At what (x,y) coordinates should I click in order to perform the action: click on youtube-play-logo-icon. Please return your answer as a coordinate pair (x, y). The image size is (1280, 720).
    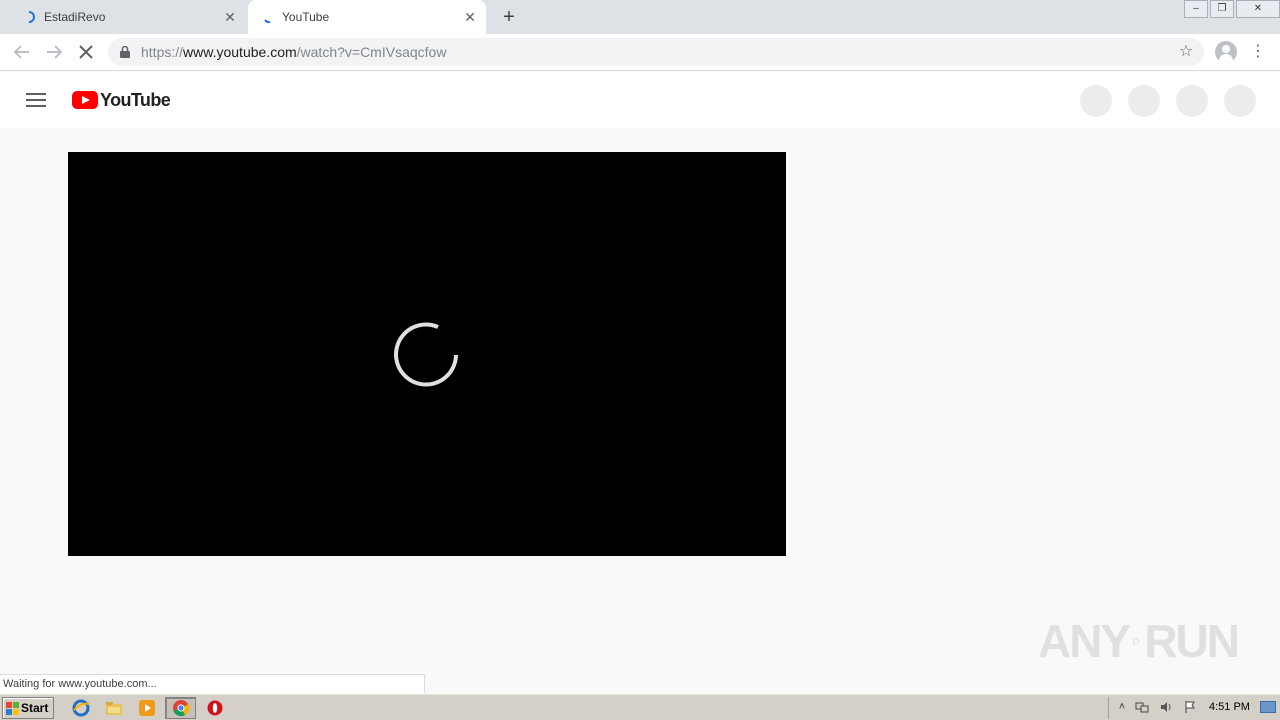
    Looking at the image, I should click on (85, 100).